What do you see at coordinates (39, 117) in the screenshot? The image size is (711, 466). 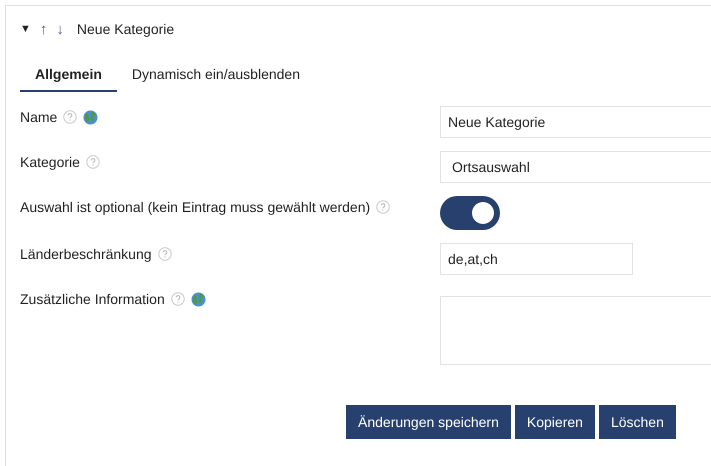 I see `field-label: Name` at bounding box center [39, 117].